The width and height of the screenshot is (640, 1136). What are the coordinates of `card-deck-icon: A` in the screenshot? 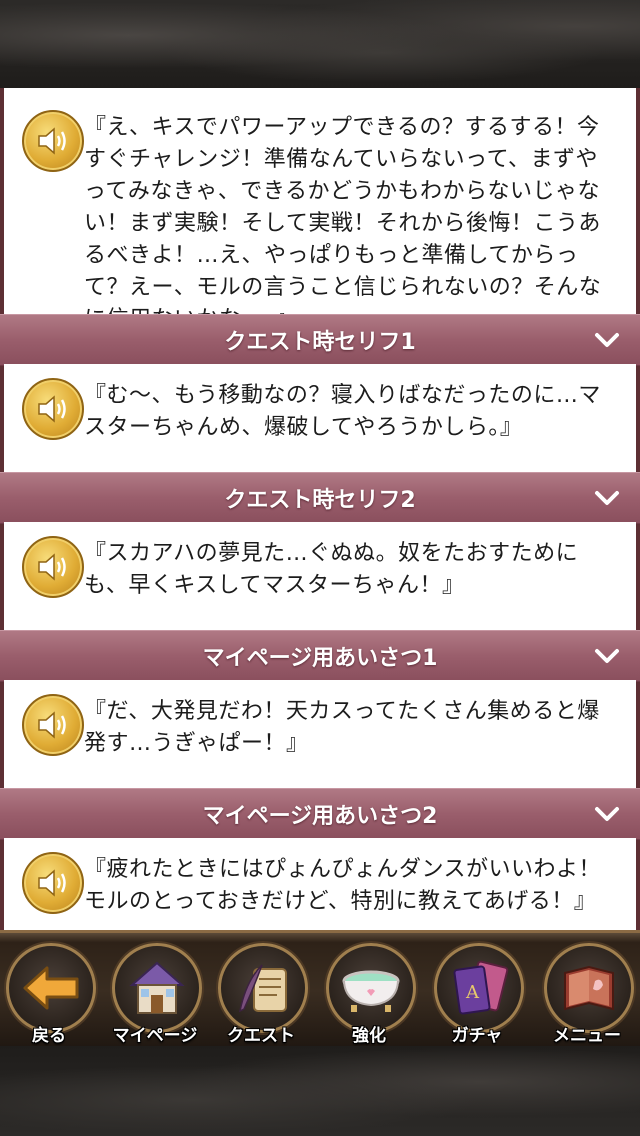 It's located at (479, 988).